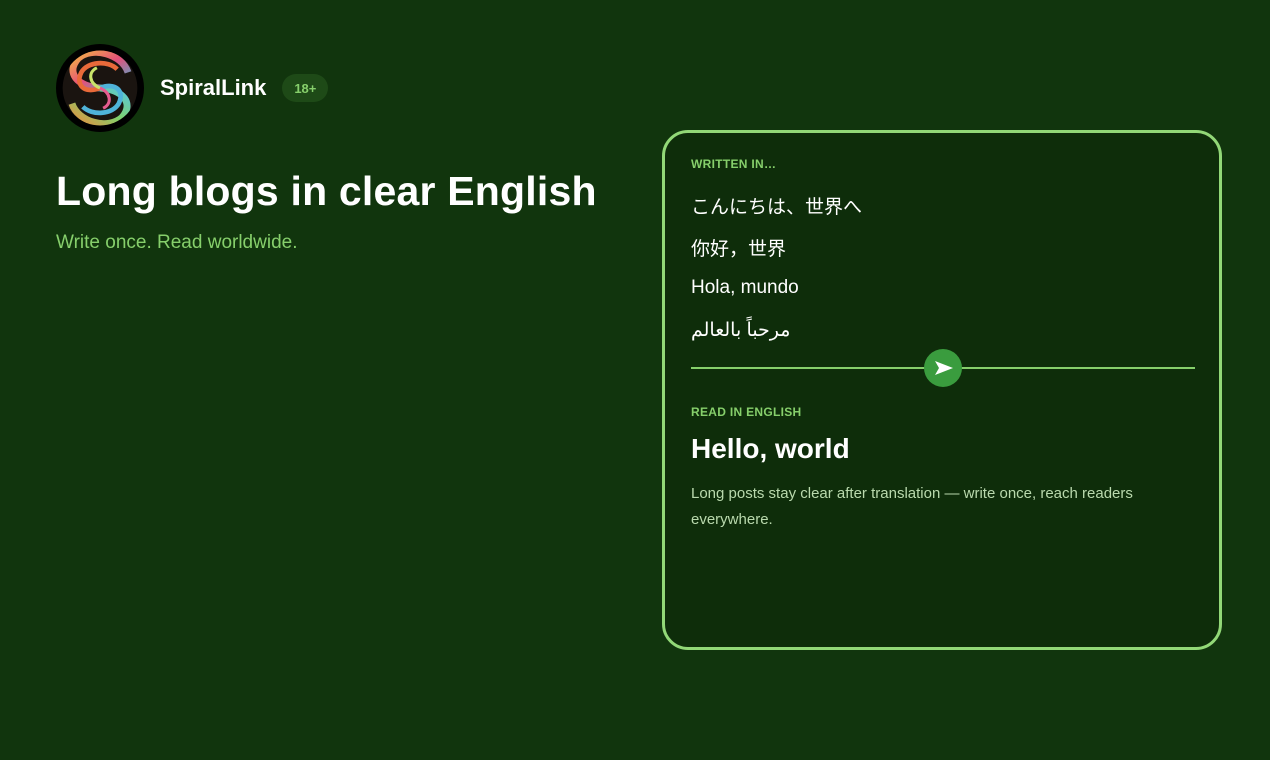 This screenshot has height=760, width=1270. What do you see at coordinates (326, 191) in the screenshot?
I see `hero-title: Long blogs in clear English` at bounding box center [326, 191].